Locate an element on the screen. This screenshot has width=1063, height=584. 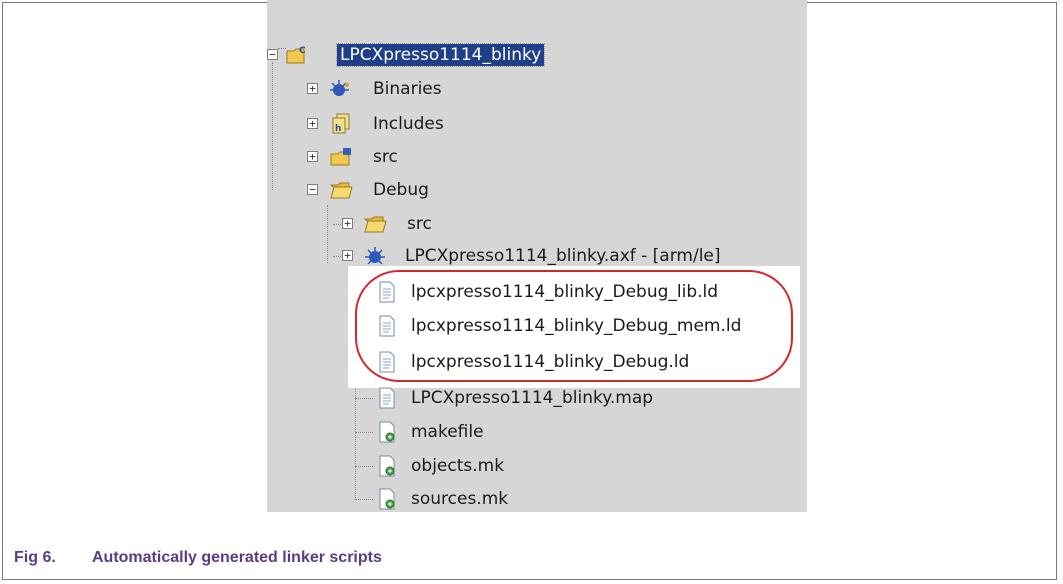
tree-item-file: objects.mk is located at coordinates (537, 466).